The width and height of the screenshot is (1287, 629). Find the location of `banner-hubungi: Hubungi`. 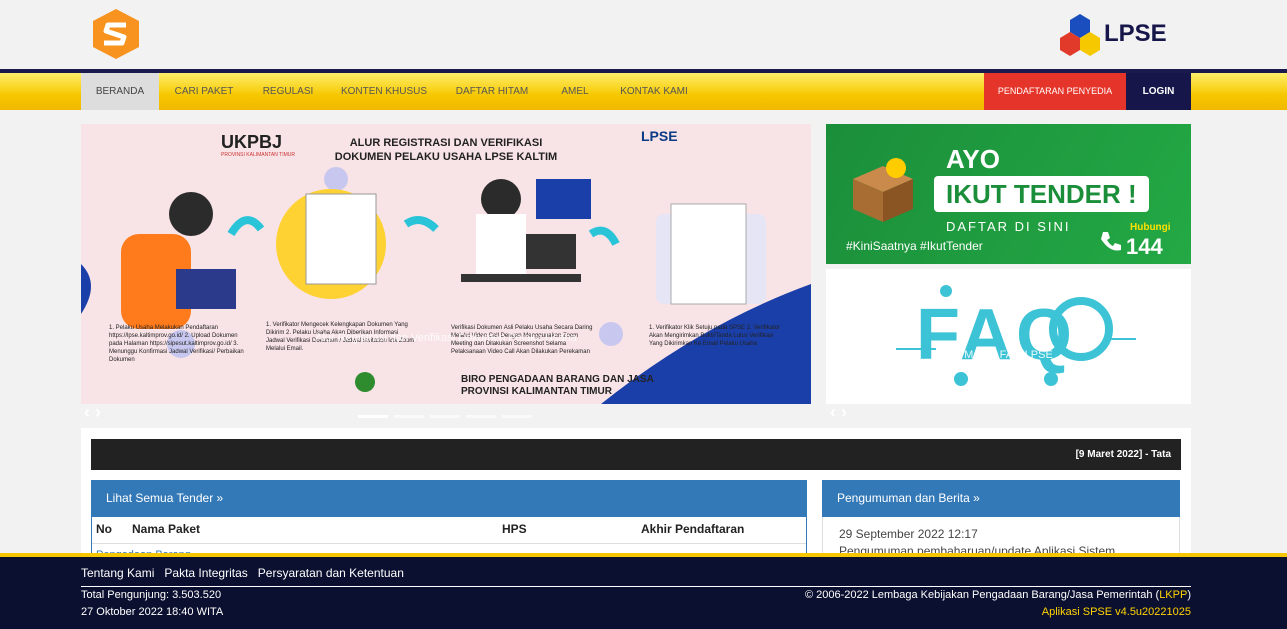

banner-hubungi: Hubungi is located at coordinates (1150, 227).